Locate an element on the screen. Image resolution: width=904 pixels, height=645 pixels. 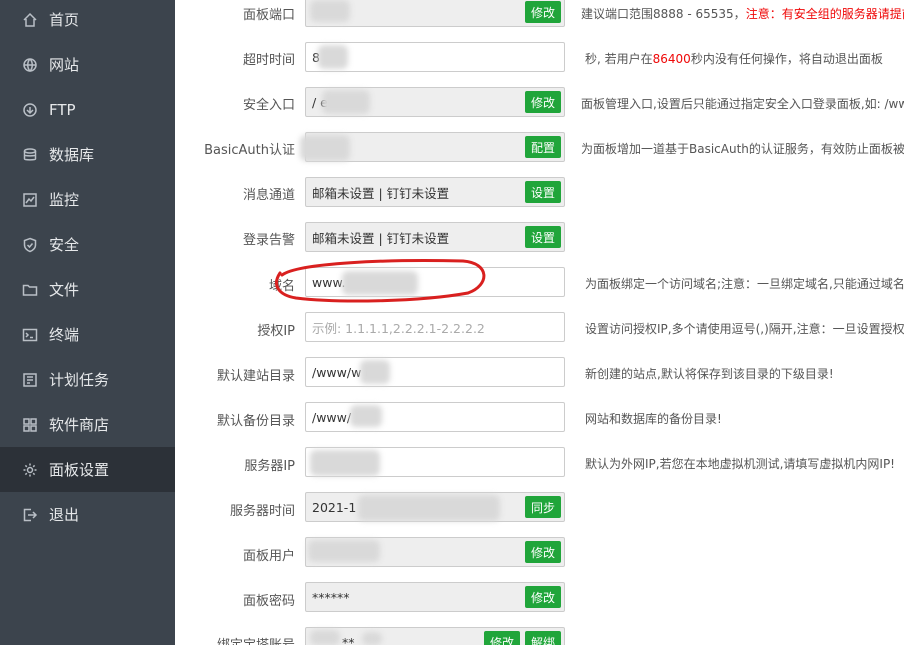
ftp-icon is located at coordinates (30, 110).